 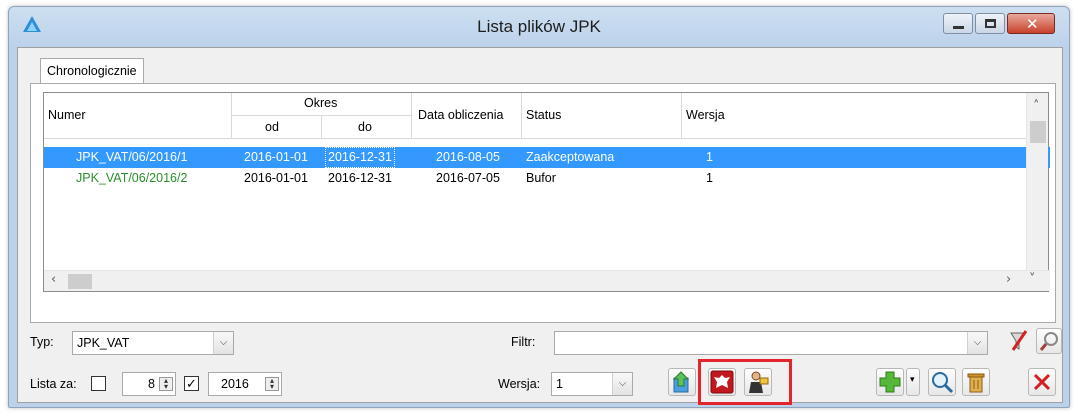 What do you see at coordinates (1036, 106) in the screenshot?
I see `scroll-up-icon: ˄` at bounding box center [1036, 106].